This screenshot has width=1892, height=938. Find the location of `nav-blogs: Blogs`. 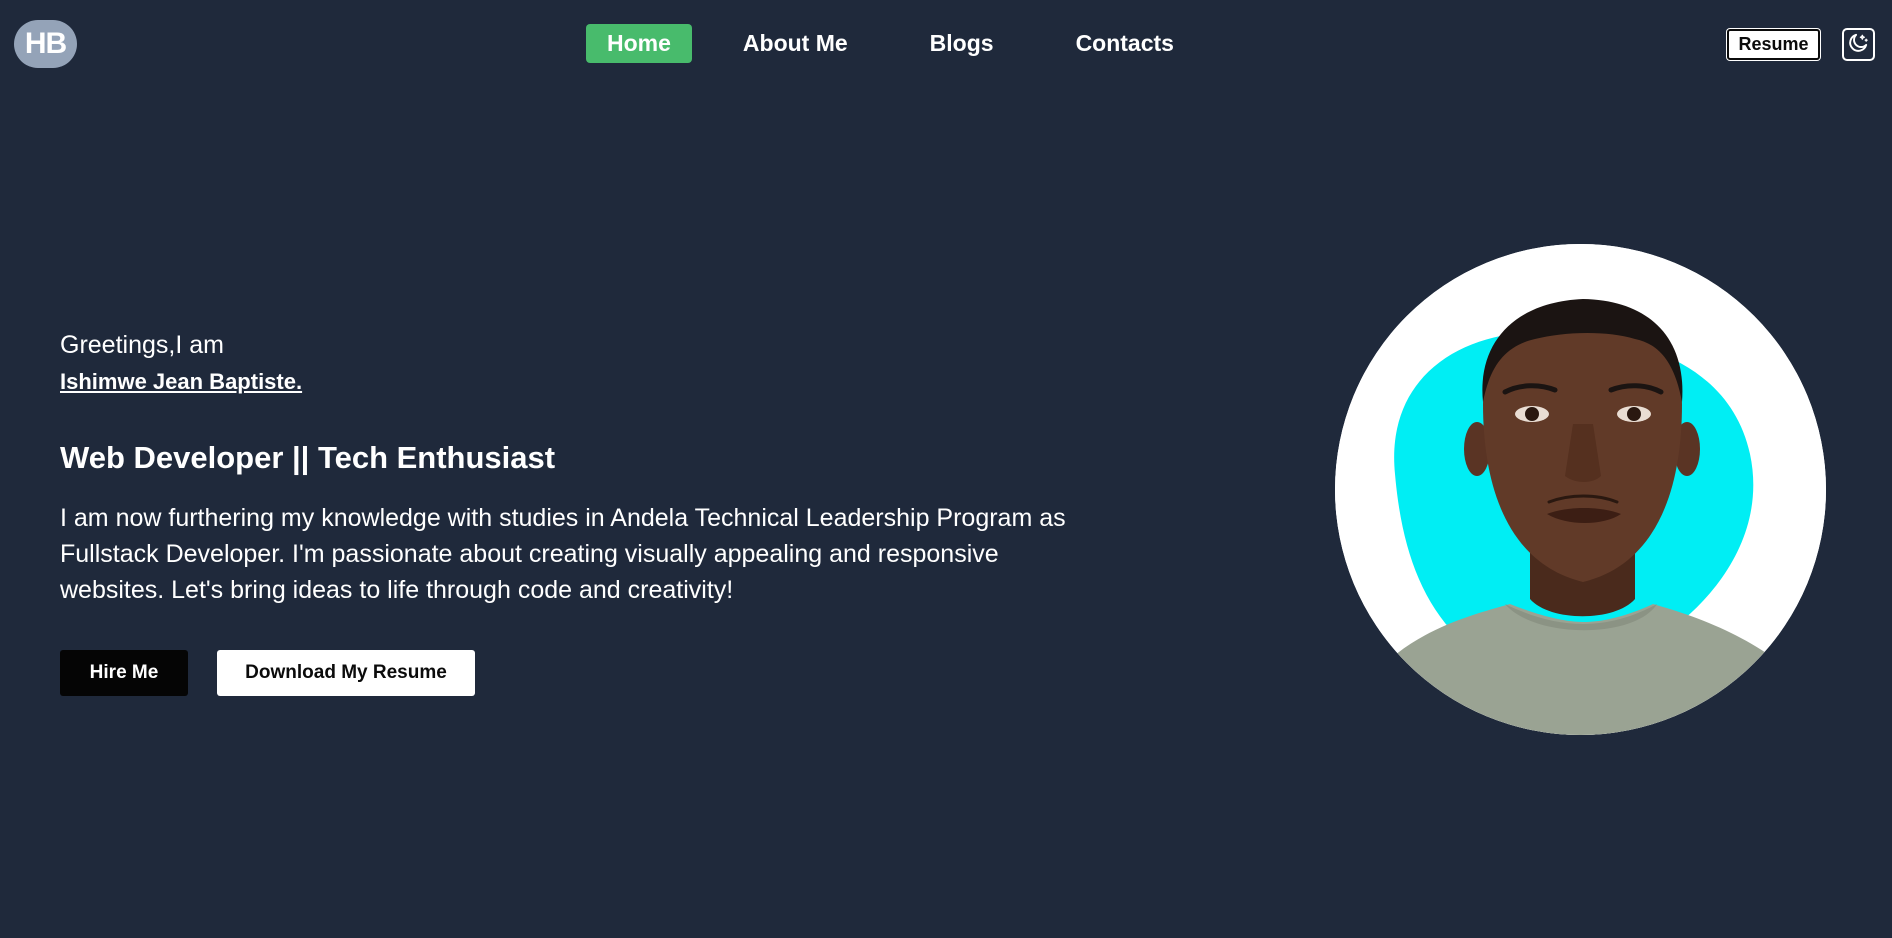

nav-blogs: Blogs is located at coordinates (962, 43).